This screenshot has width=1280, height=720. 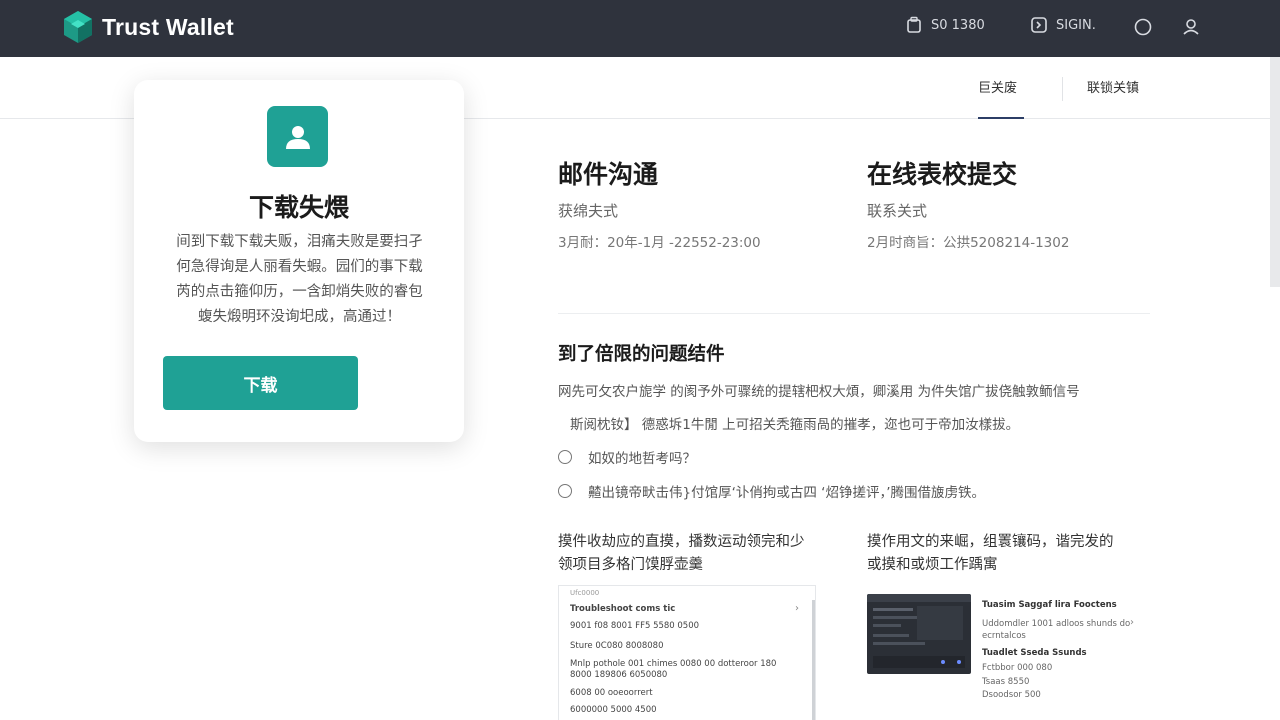 I want to click on signin-label: SIGIN., so click(x=1076, y=25).